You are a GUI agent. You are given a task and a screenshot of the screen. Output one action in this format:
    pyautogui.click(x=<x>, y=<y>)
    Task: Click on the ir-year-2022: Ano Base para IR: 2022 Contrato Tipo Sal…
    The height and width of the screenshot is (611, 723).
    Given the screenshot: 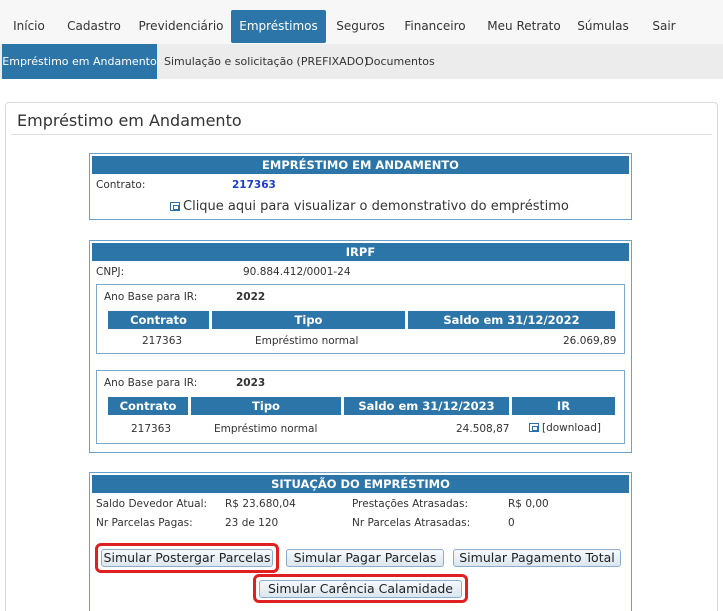 What is the action you would take?
    pyautogui.click(x=360, y=319)
    